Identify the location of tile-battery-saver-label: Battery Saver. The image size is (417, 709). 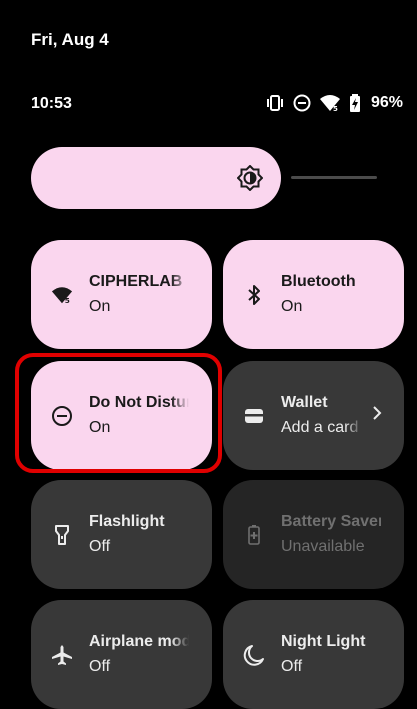
(331, 521).